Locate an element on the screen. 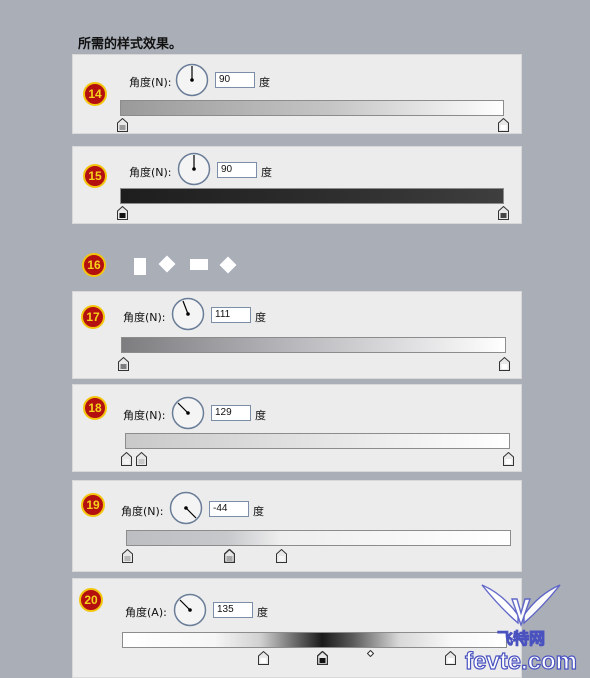 The width and height of the screenshot is (590, 678). fevte-watermark-logo: 飞特网 fevte.com is located at coordinates (521, 630).